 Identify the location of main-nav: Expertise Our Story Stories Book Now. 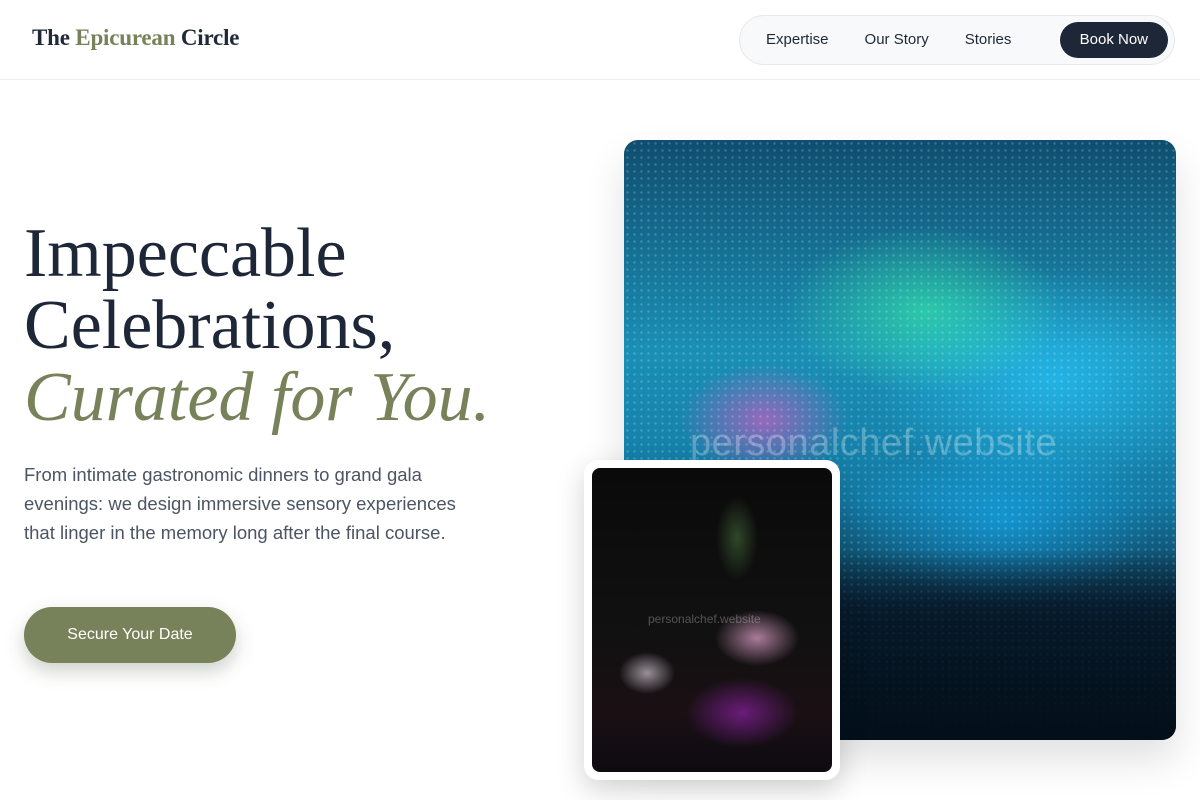
(957, 40).